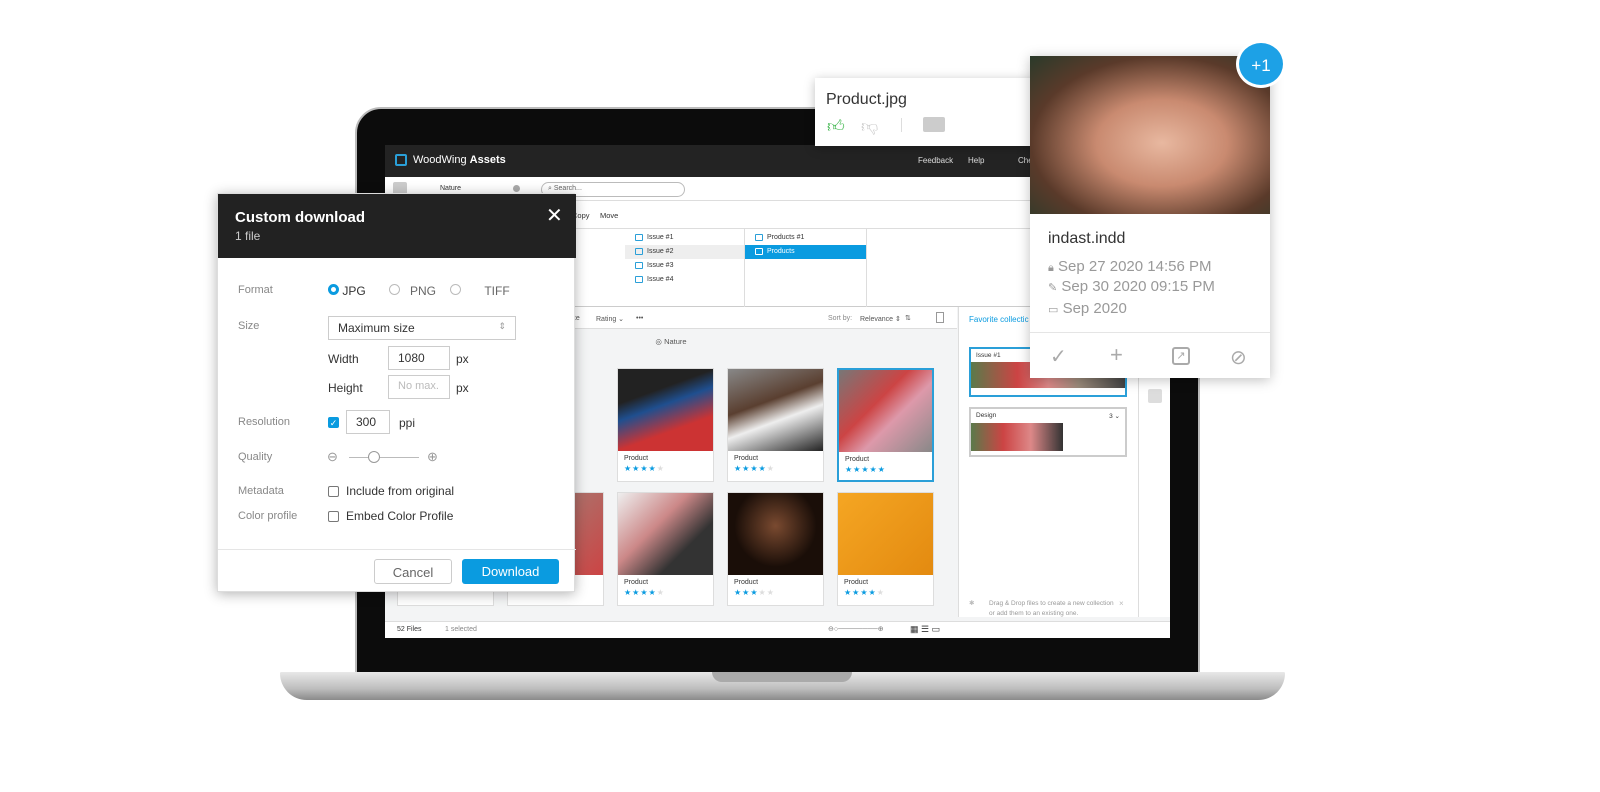  Describe the element at coordinates (345, 388) in the screenshot. I see `height-label: Height` at that location.